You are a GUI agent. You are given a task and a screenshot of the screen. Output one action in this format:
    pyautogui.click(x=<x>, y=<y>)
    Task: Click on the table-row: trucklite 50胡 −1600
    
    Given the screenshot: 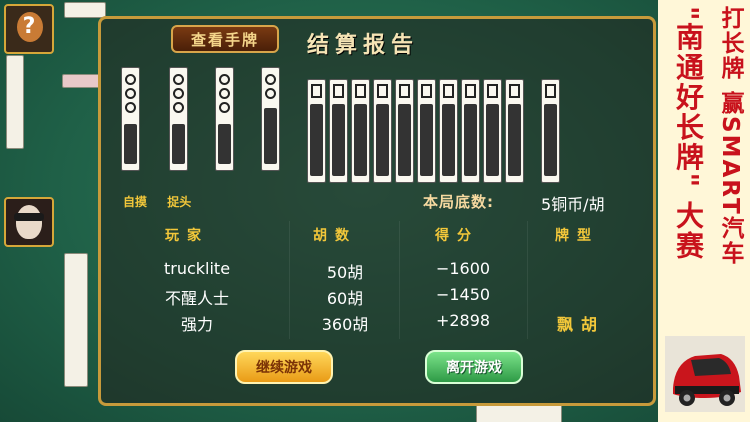 What is the action you would take?
    pyautogui.click(x=377, y=270)
    